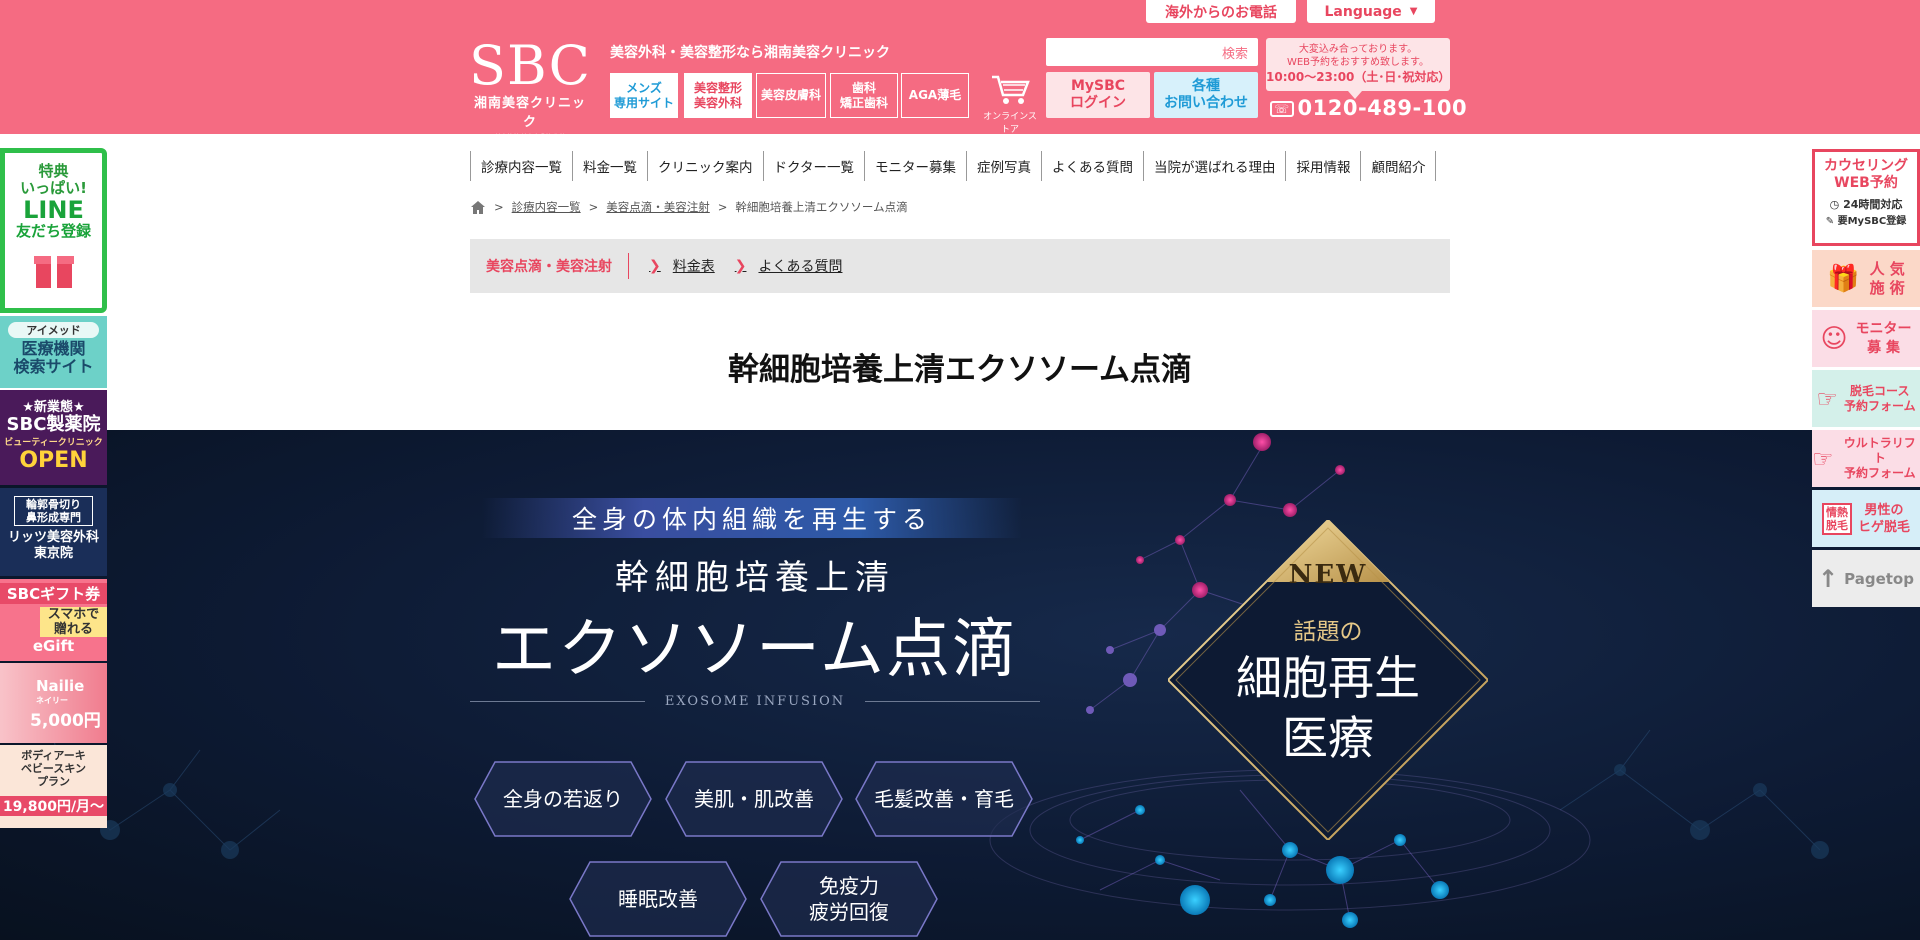 This screenshot has height=940, width=1920. Describe the element at coordinates (53, 210) in the screenshot. I see `banner-text: LINE` at that location.